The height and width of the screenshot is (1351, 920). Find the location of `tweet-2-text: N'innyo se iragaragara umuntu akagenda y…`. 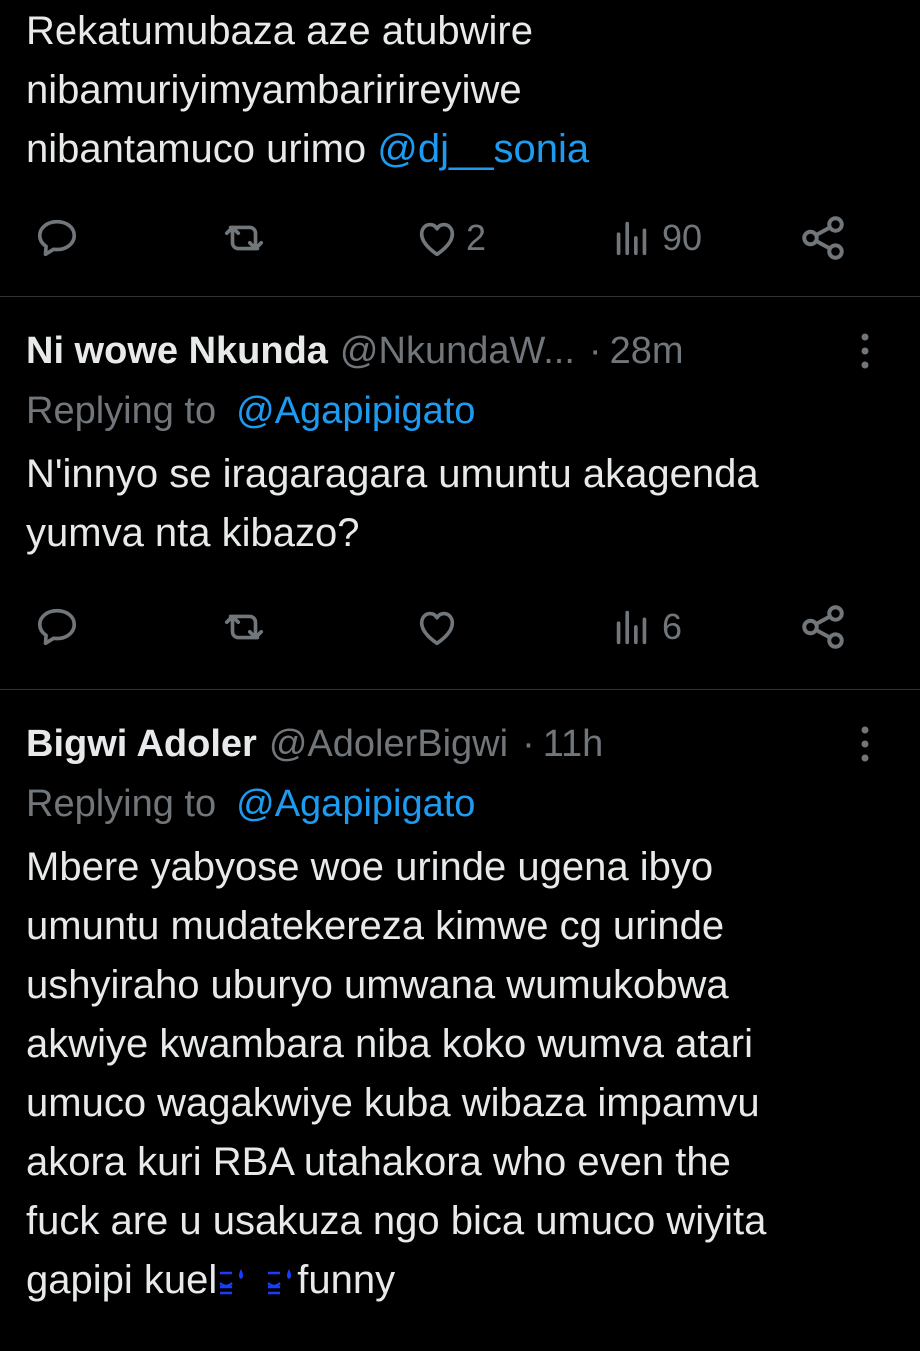

tweet-2-text: N'innyo se iragaragara umuntu akagenda y… is located at coordinates (392, 503).